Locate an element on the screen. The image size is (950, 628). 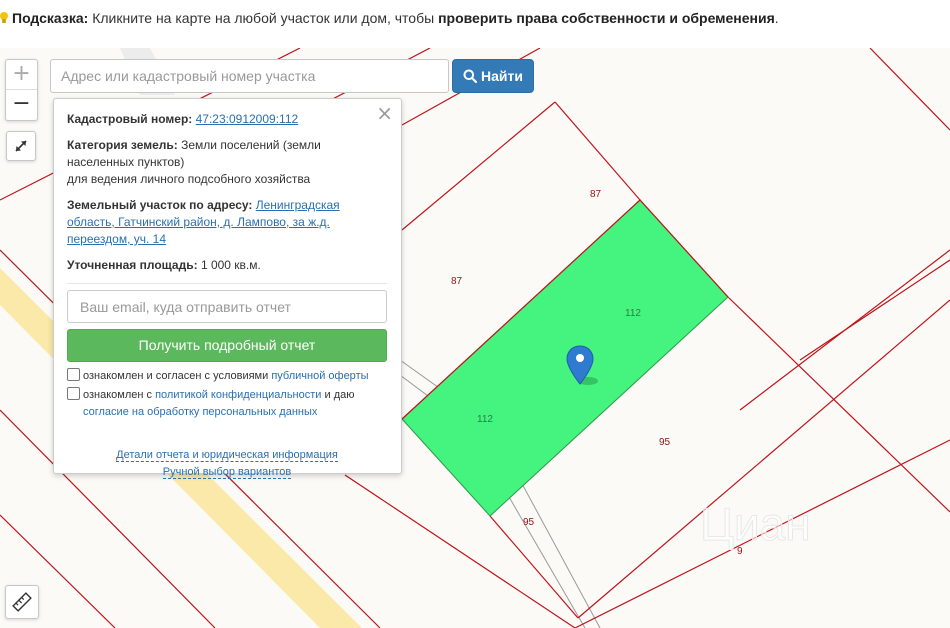
cadastral-number-link: 47:23:0912009:112 is located at coordinates (247, 119).